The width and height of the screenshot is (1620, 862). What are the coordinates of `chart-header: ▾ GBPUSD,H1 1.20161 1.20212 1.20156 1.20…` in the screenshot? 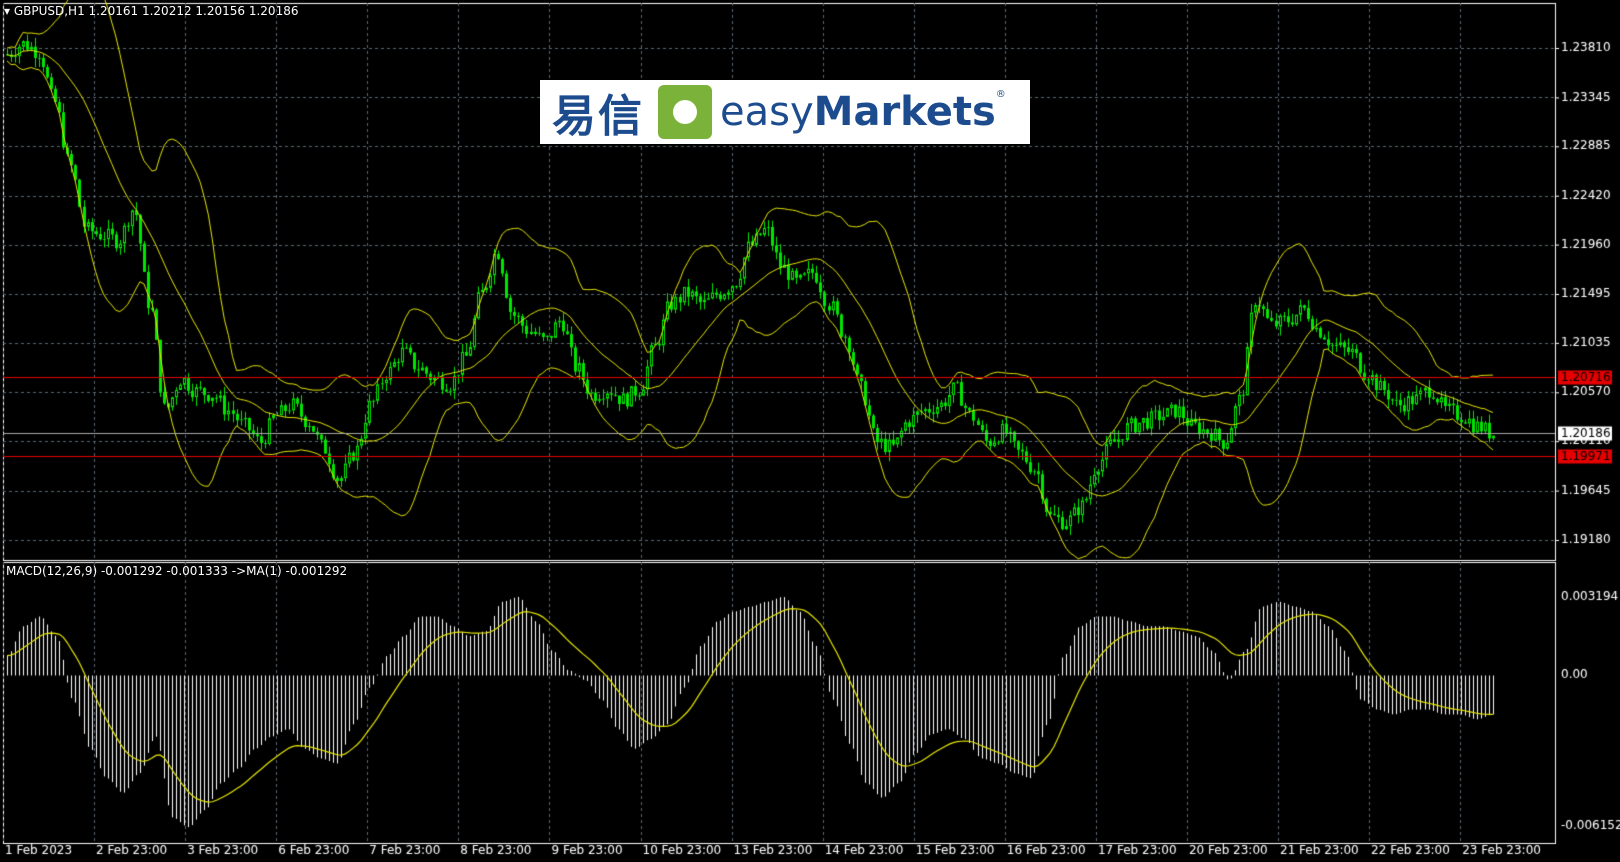 It's located at (151, 11).